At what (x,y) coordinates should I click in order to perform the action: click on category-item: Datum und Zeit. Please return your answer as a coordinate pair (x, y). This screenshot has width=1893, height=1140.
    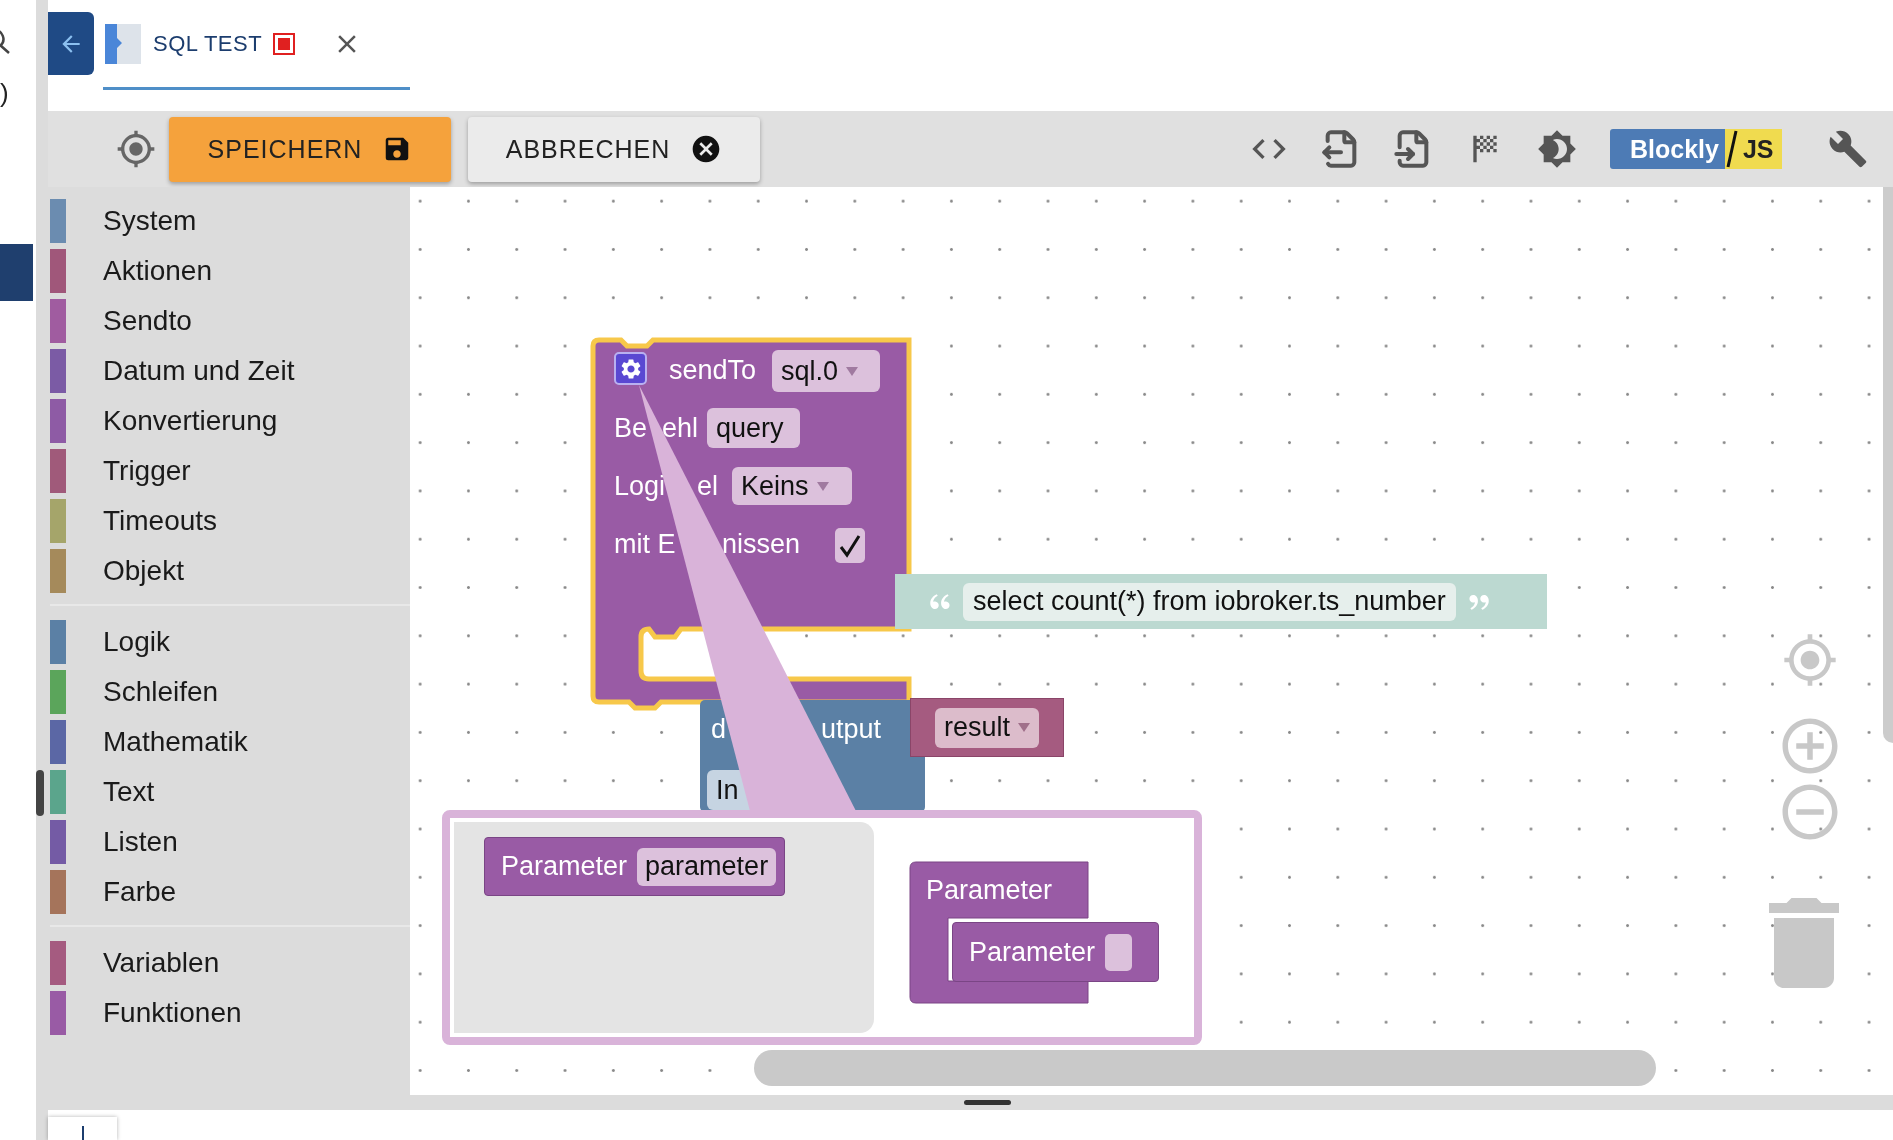
    Looking at the image, I should click on (229, 371).